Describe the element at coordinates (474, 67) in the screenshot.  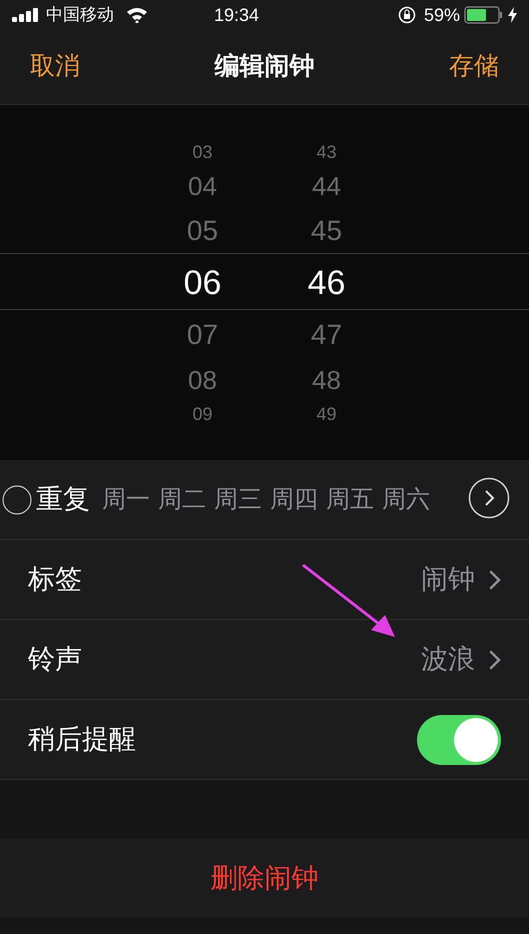
I see `save-button: 存储` at that location.